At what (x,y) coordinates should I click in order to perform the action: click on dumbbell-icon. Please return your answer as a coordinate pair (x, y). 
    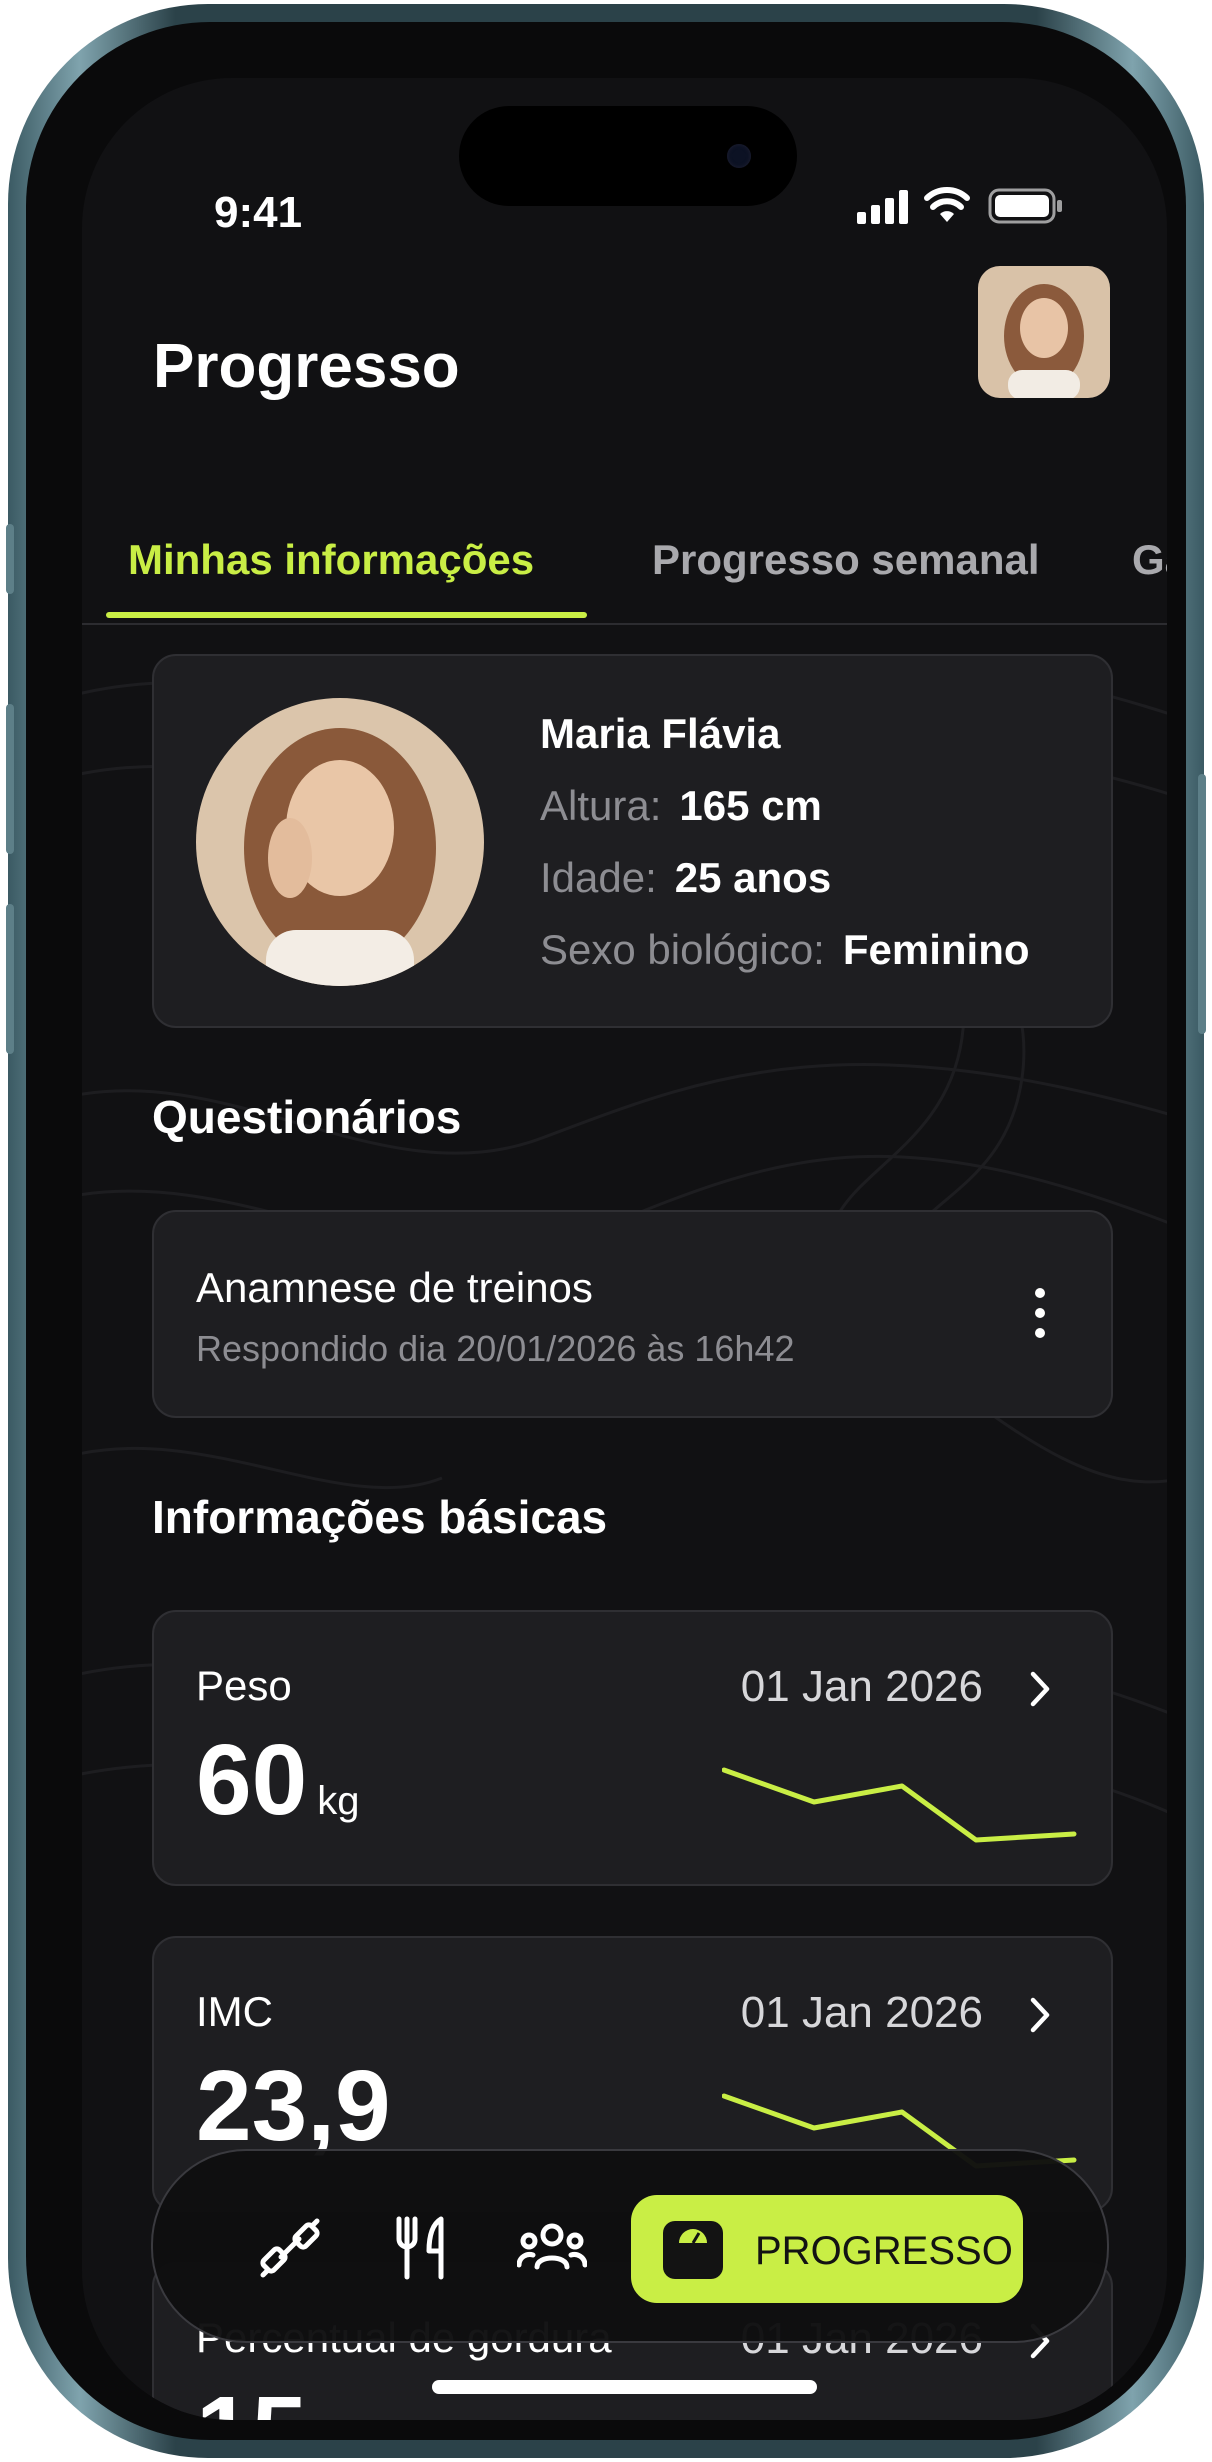
    Looking at the image, I should click on (290, 2248).